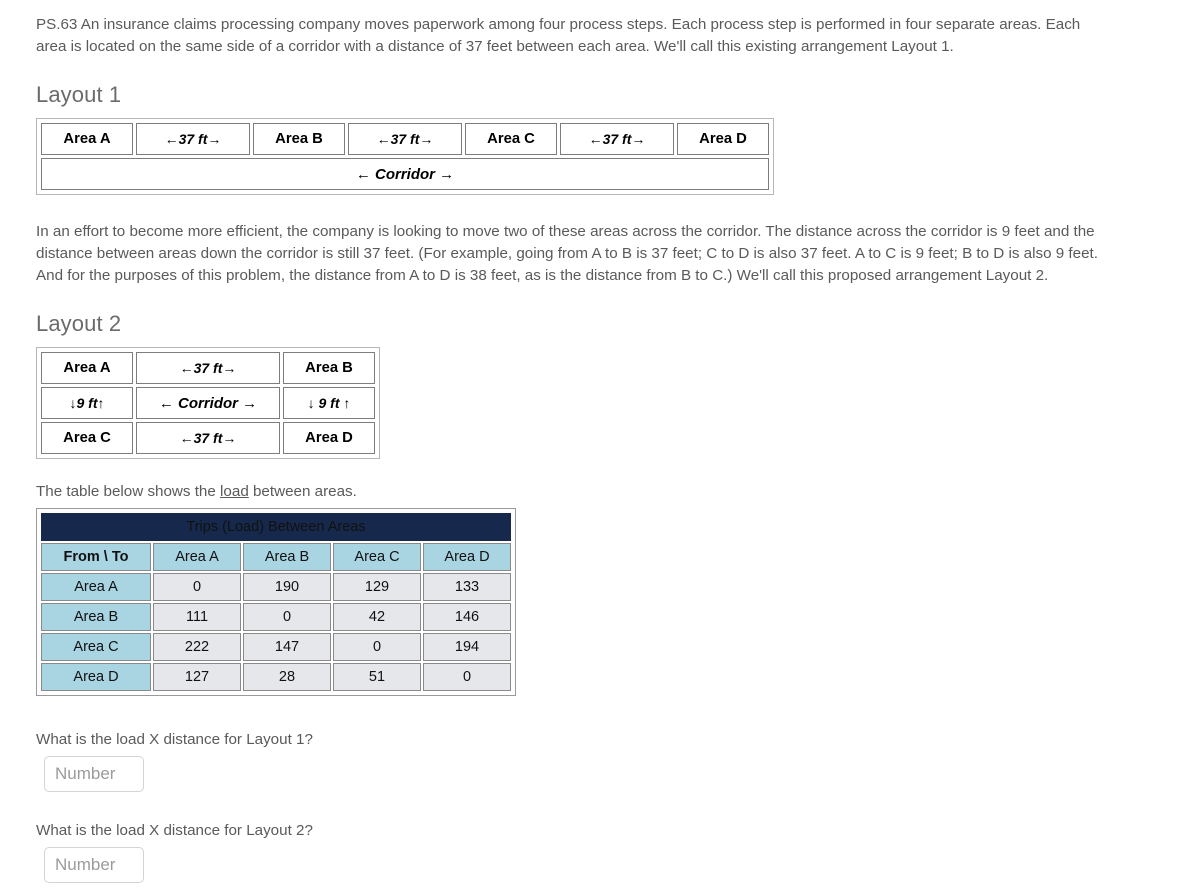 The height and width of the screenshot is (892, 1200). What do you see at coordinates (329, 368) in the screenshot?
I see `layout2-cell-area-b: Area B` at bounding box center [329, 368].